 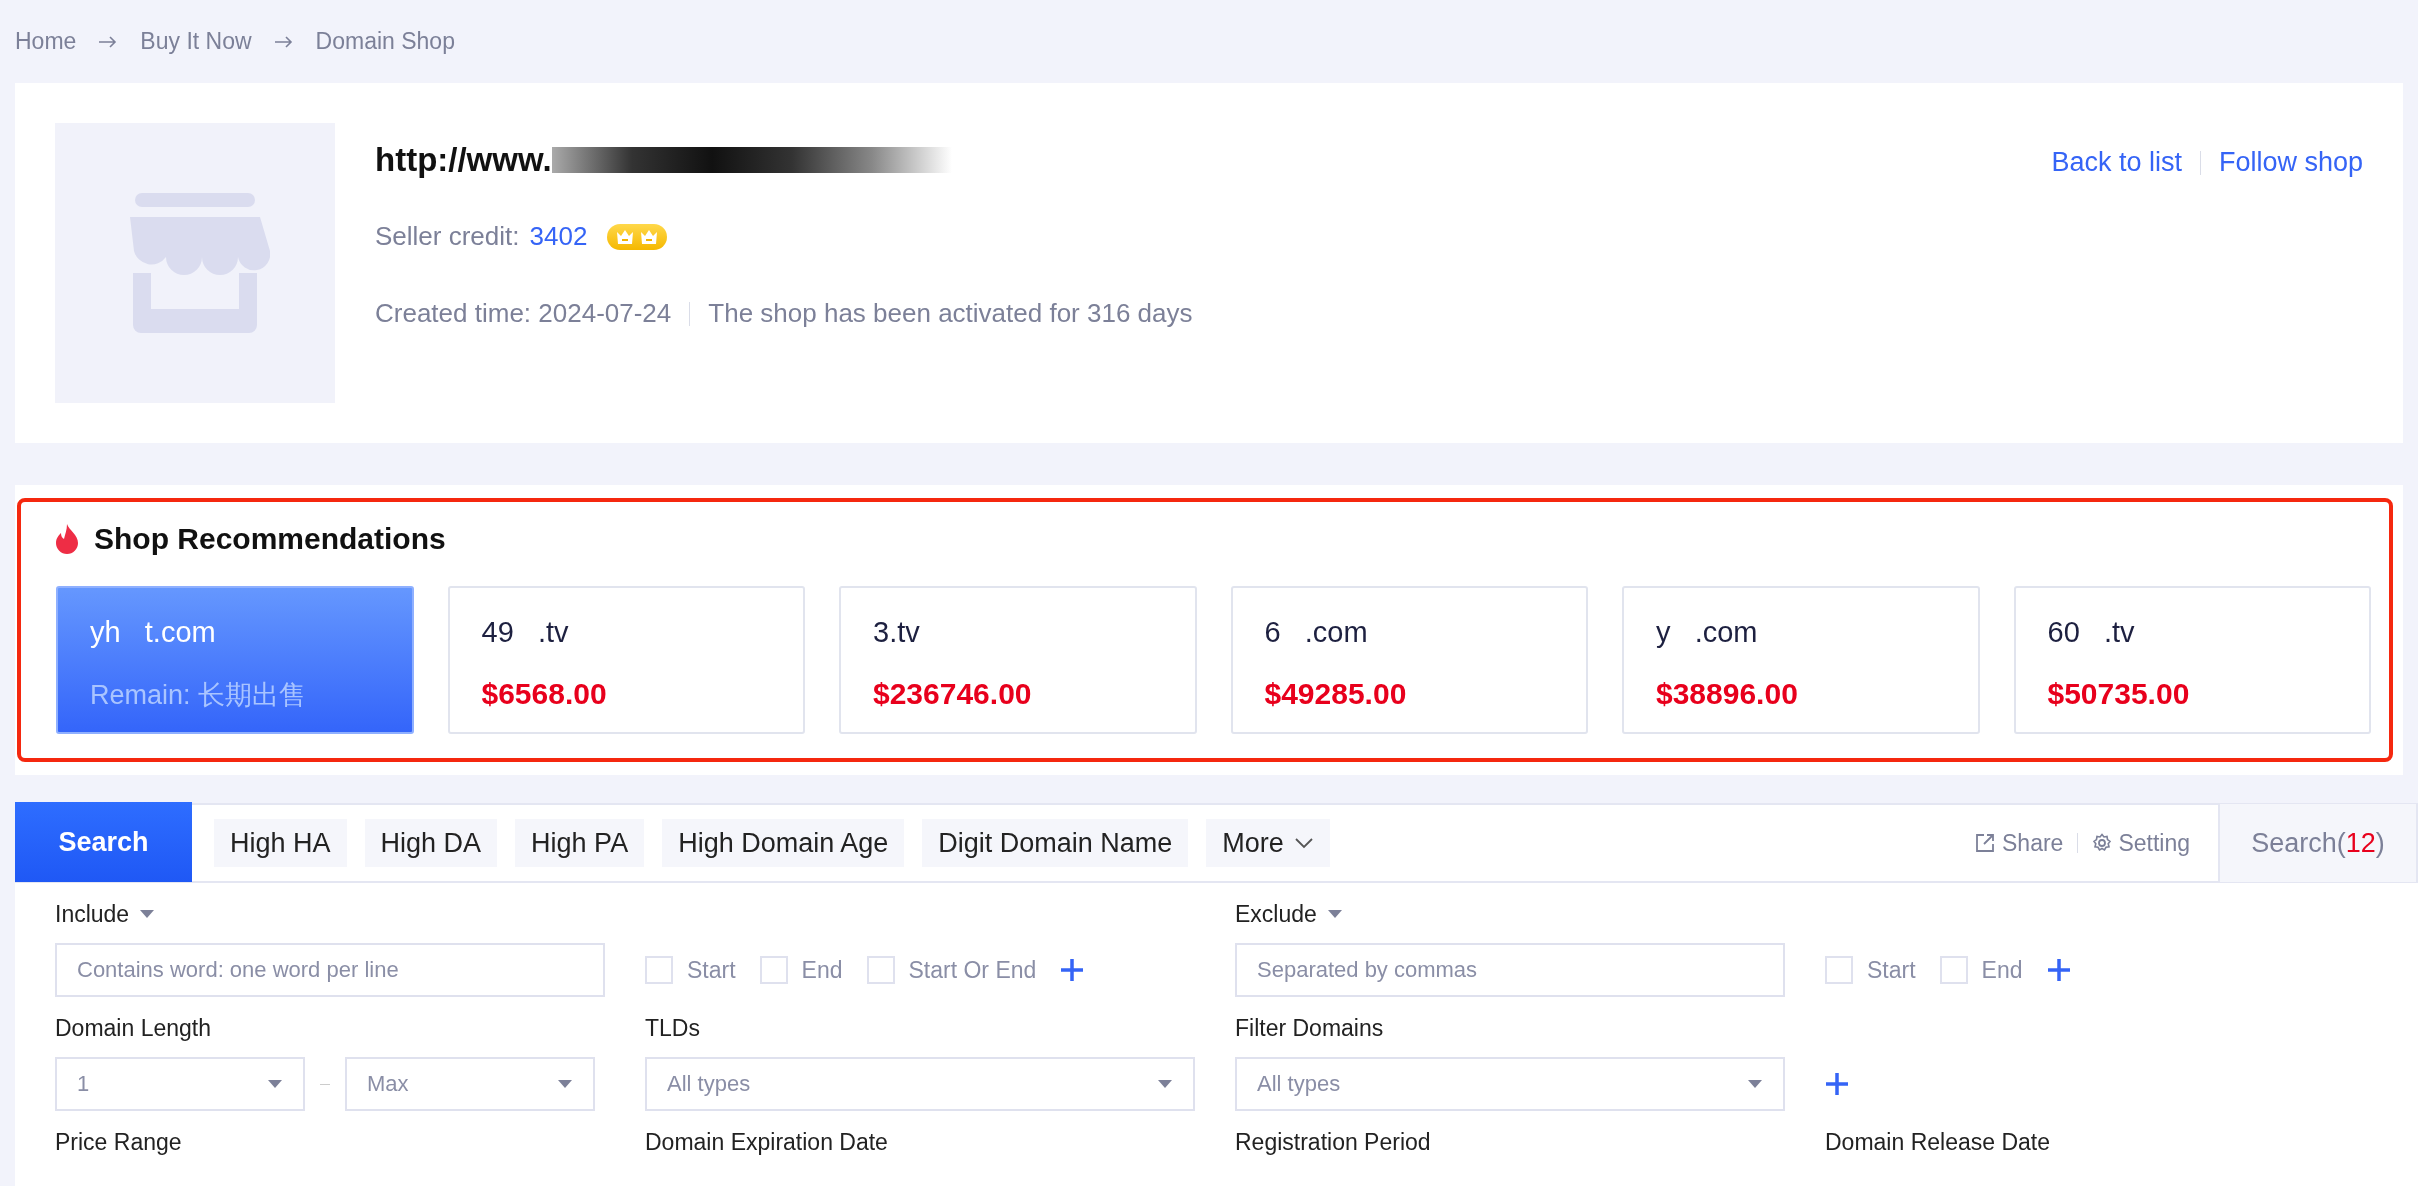 I want to click on domain-card: 49 .tv $6568.00, so click(x=626, y=660).